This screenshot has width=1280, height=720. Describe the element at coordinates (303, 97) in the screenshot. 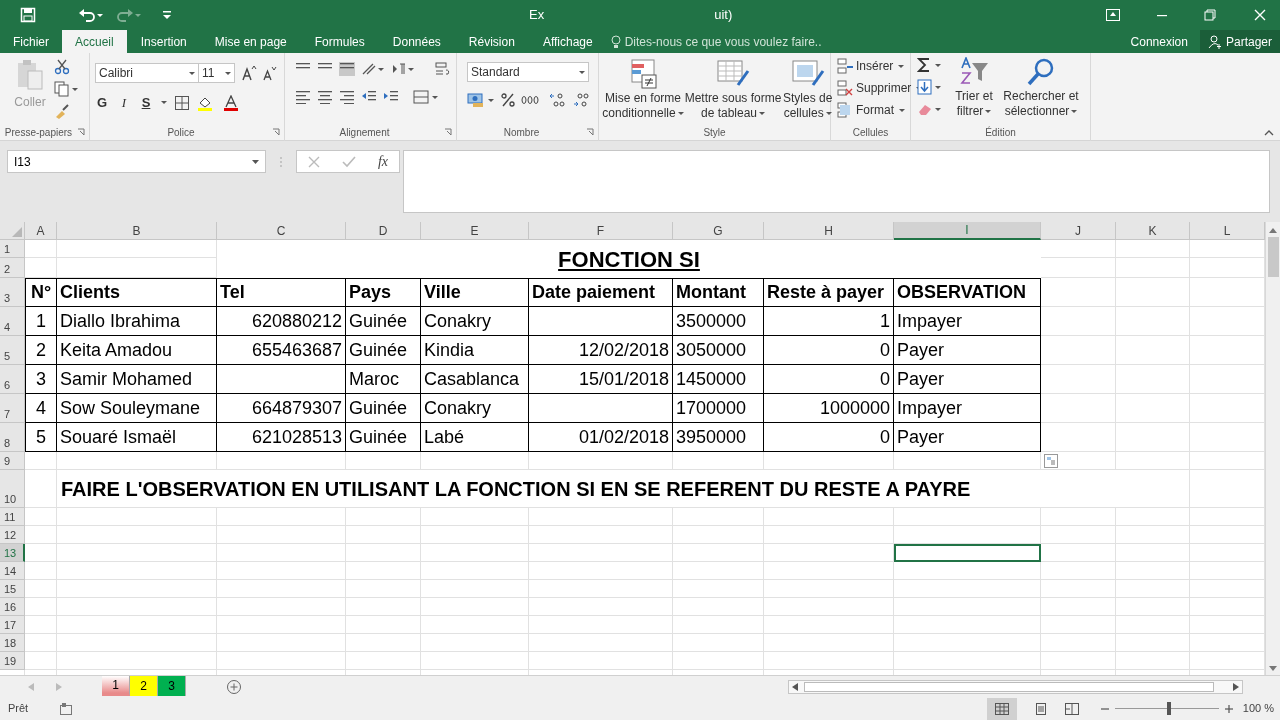

I see `align-left-icon` at that location.